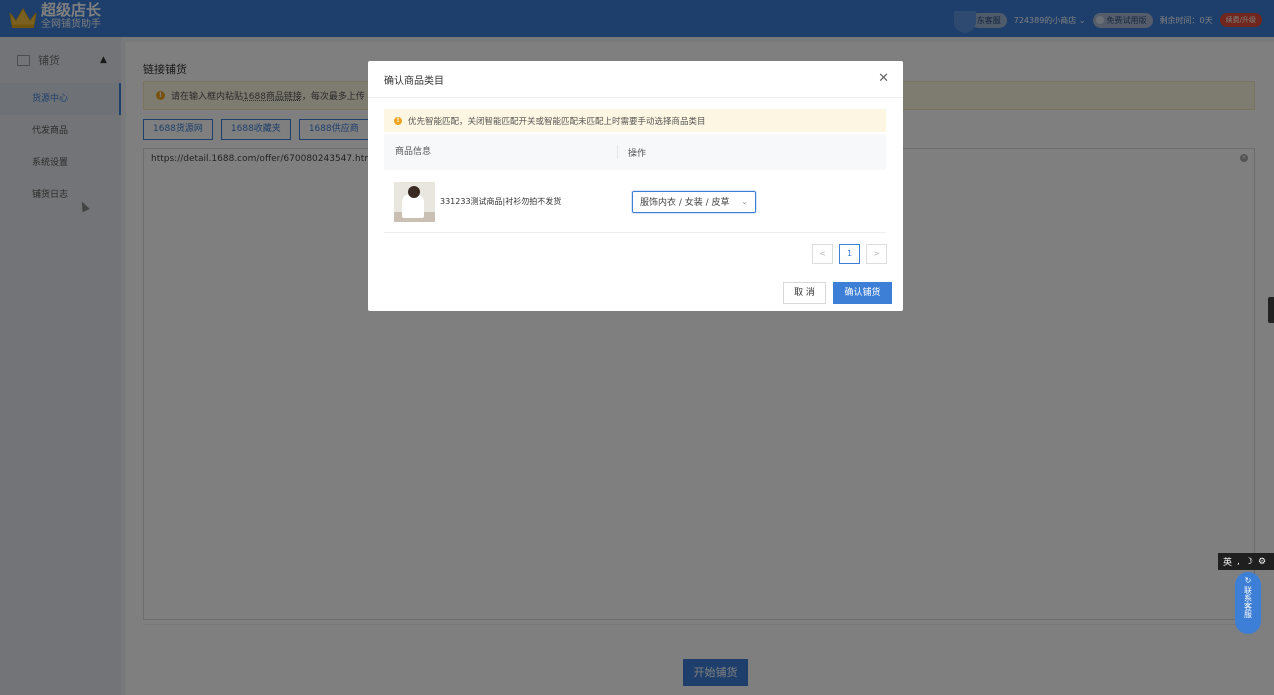  I want to click on refresh-icon: ↻, so click(1248, 580).